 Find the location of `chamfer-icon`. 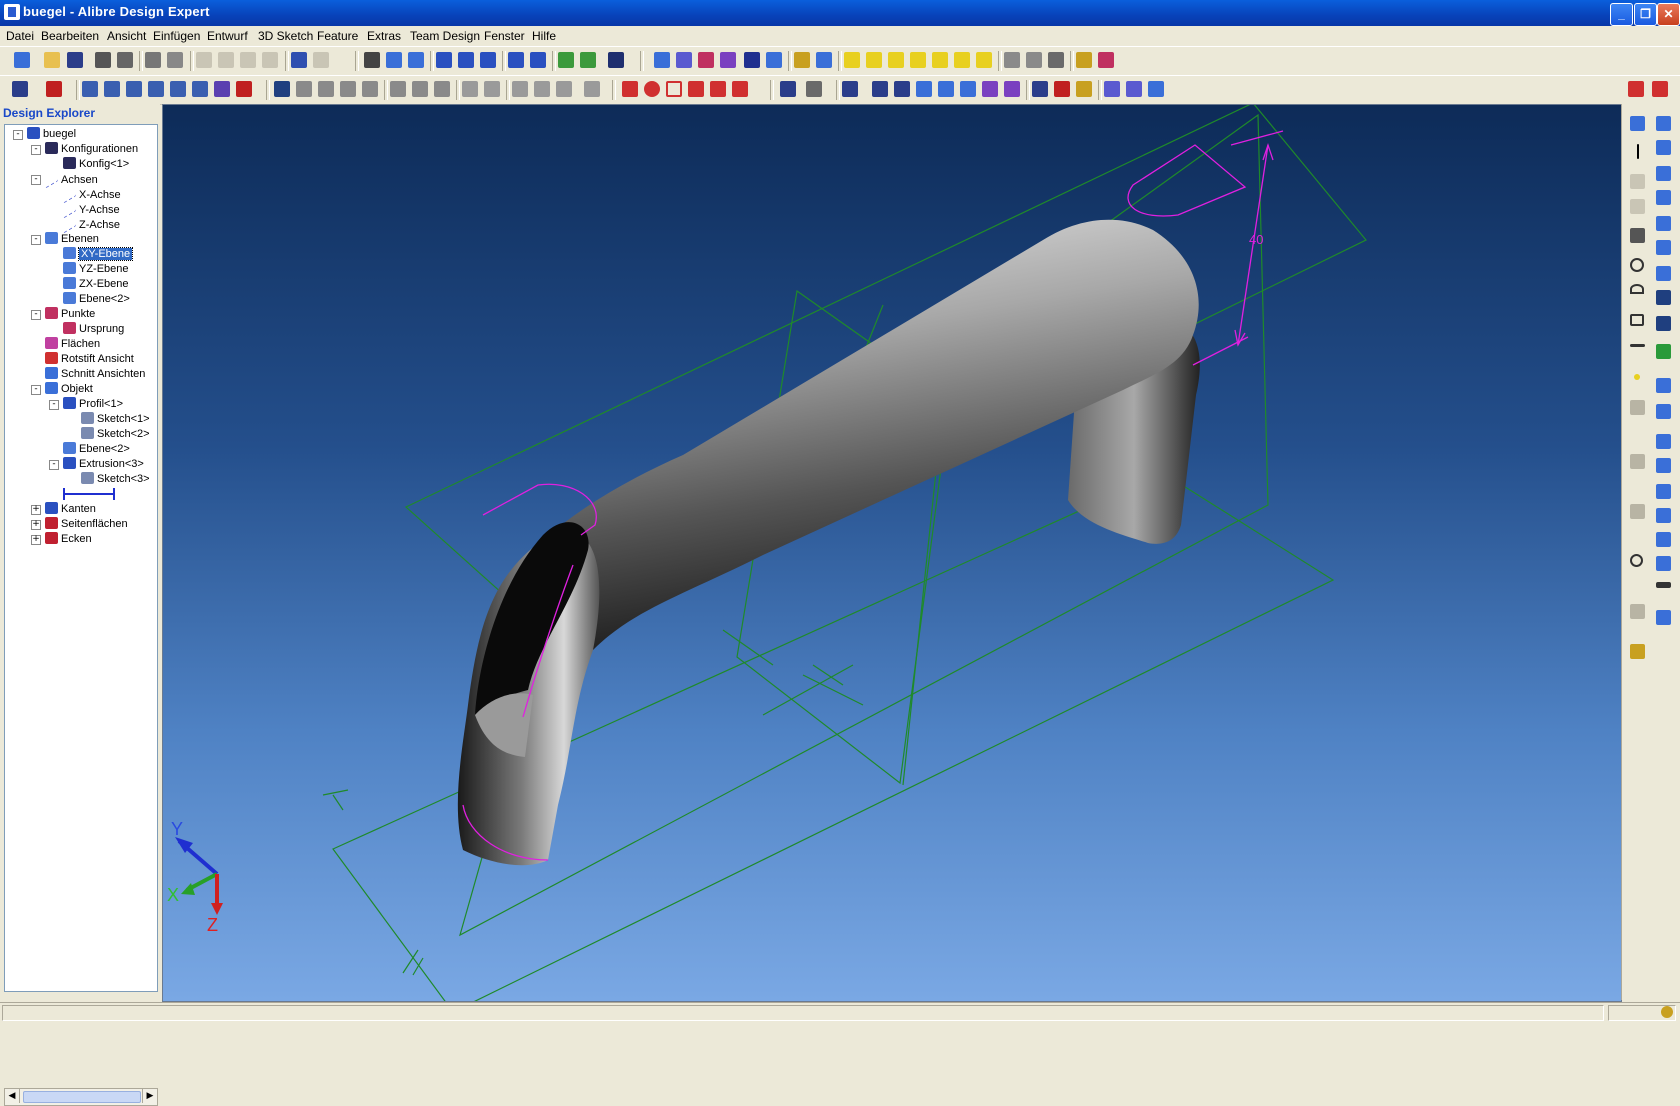

chamfer-icon is located at coordinates (326, 89).